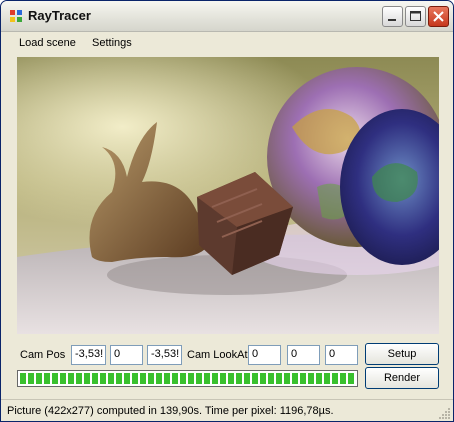 Image resolution: width=454 pixels, height=422 pixels. Describe the element at coordinates (392, 16) in the screenshot. I see `minimize-button` at that location.